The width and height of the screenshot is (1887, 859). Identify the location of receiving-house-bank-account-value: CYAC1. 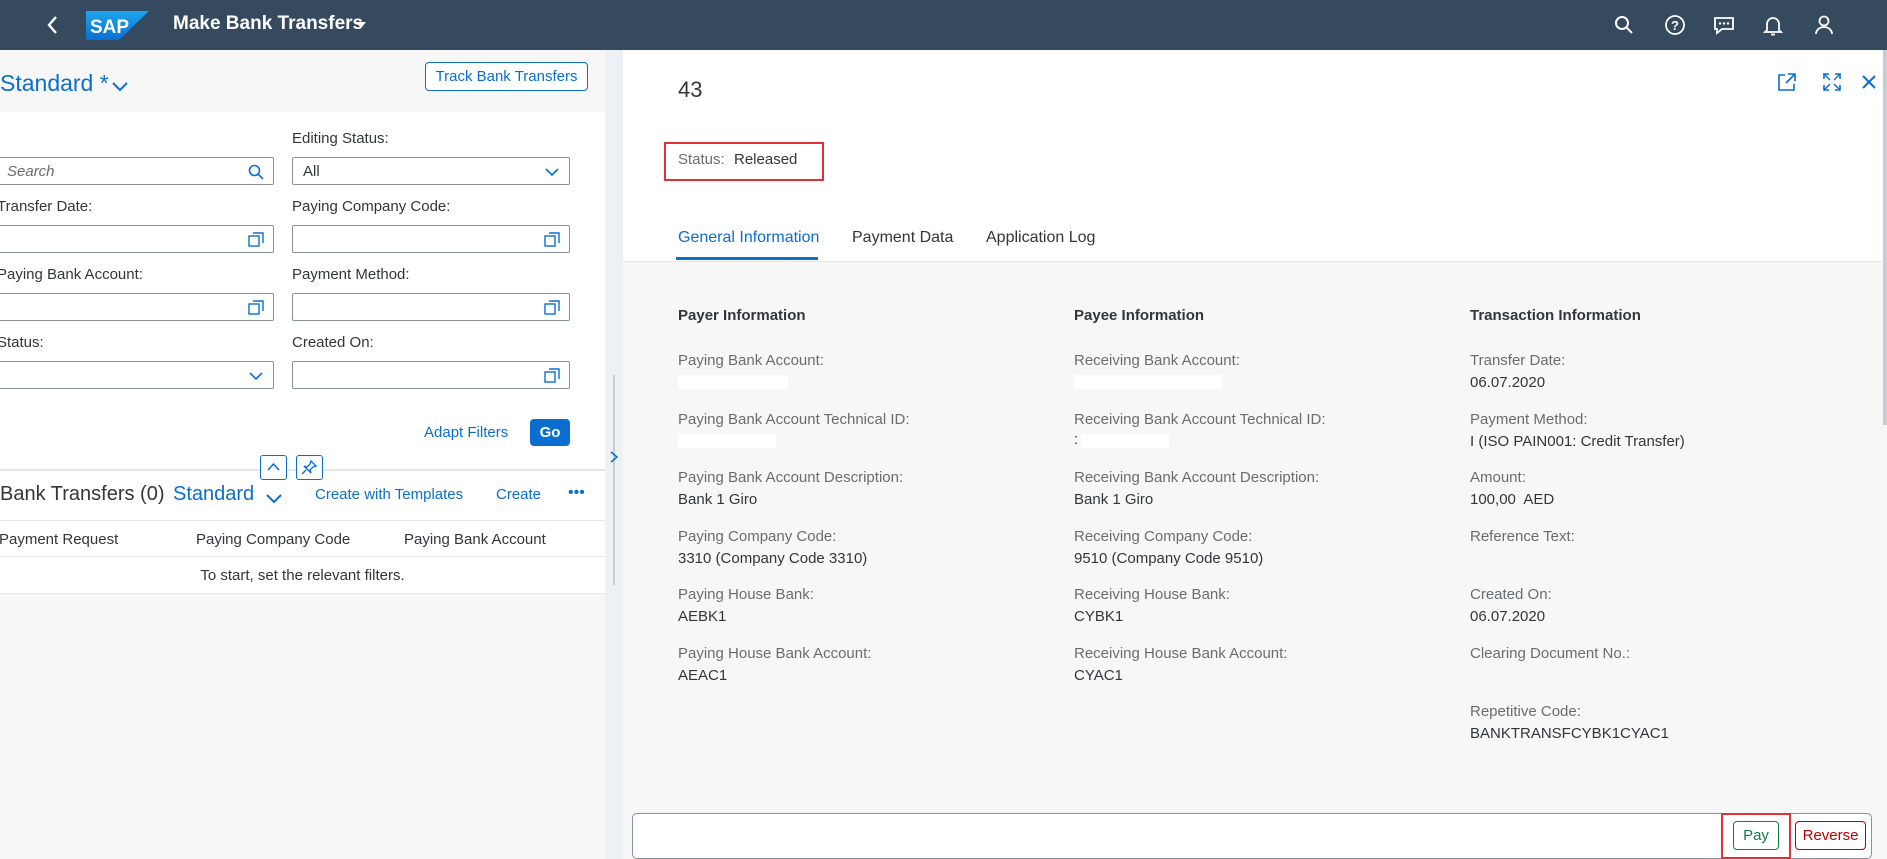
(1098, 675).